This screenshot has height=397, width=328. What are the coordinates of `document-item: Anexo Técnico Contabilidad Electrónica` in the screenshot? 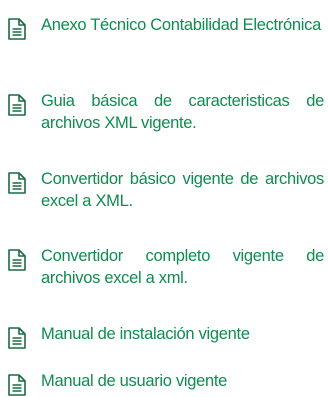 It's located at (165, 27).